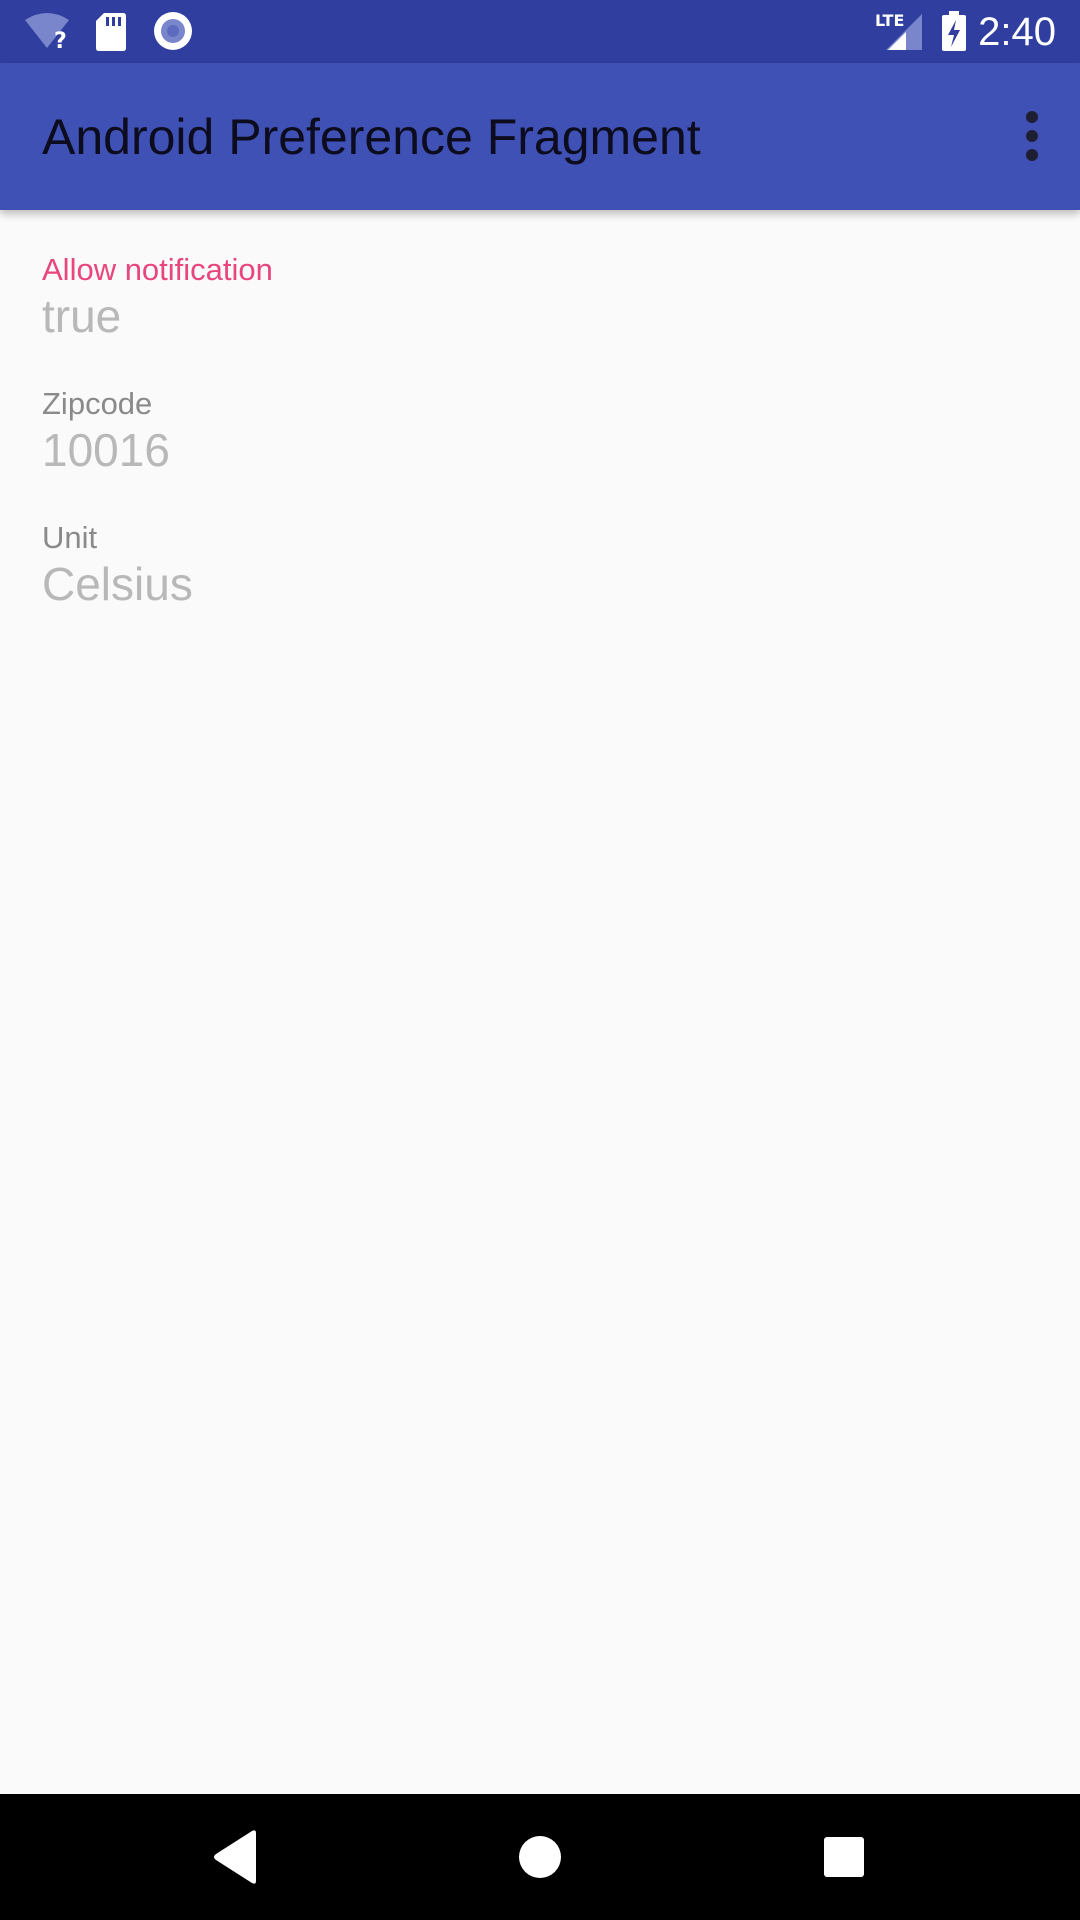  Describe the element at coordinates (1017, 32) in the screenshot. I see `status-time: 2:40` at that location.